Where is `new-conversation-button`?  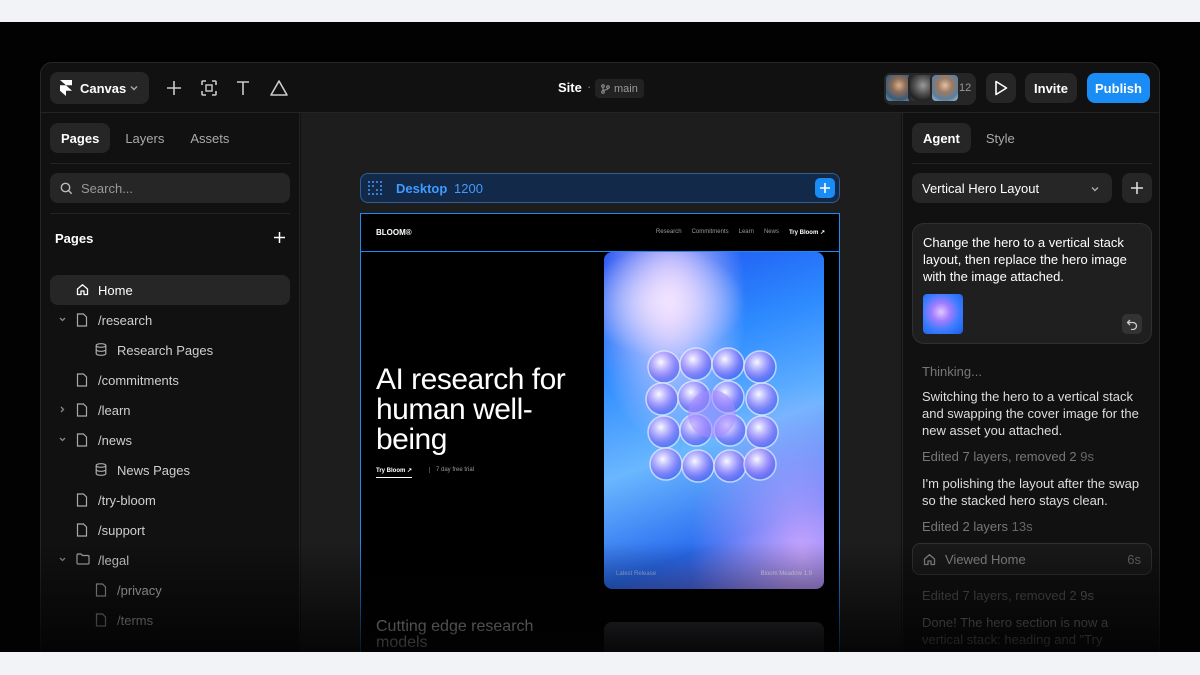
new-conversation-button is located at coordinates (1137, 188).